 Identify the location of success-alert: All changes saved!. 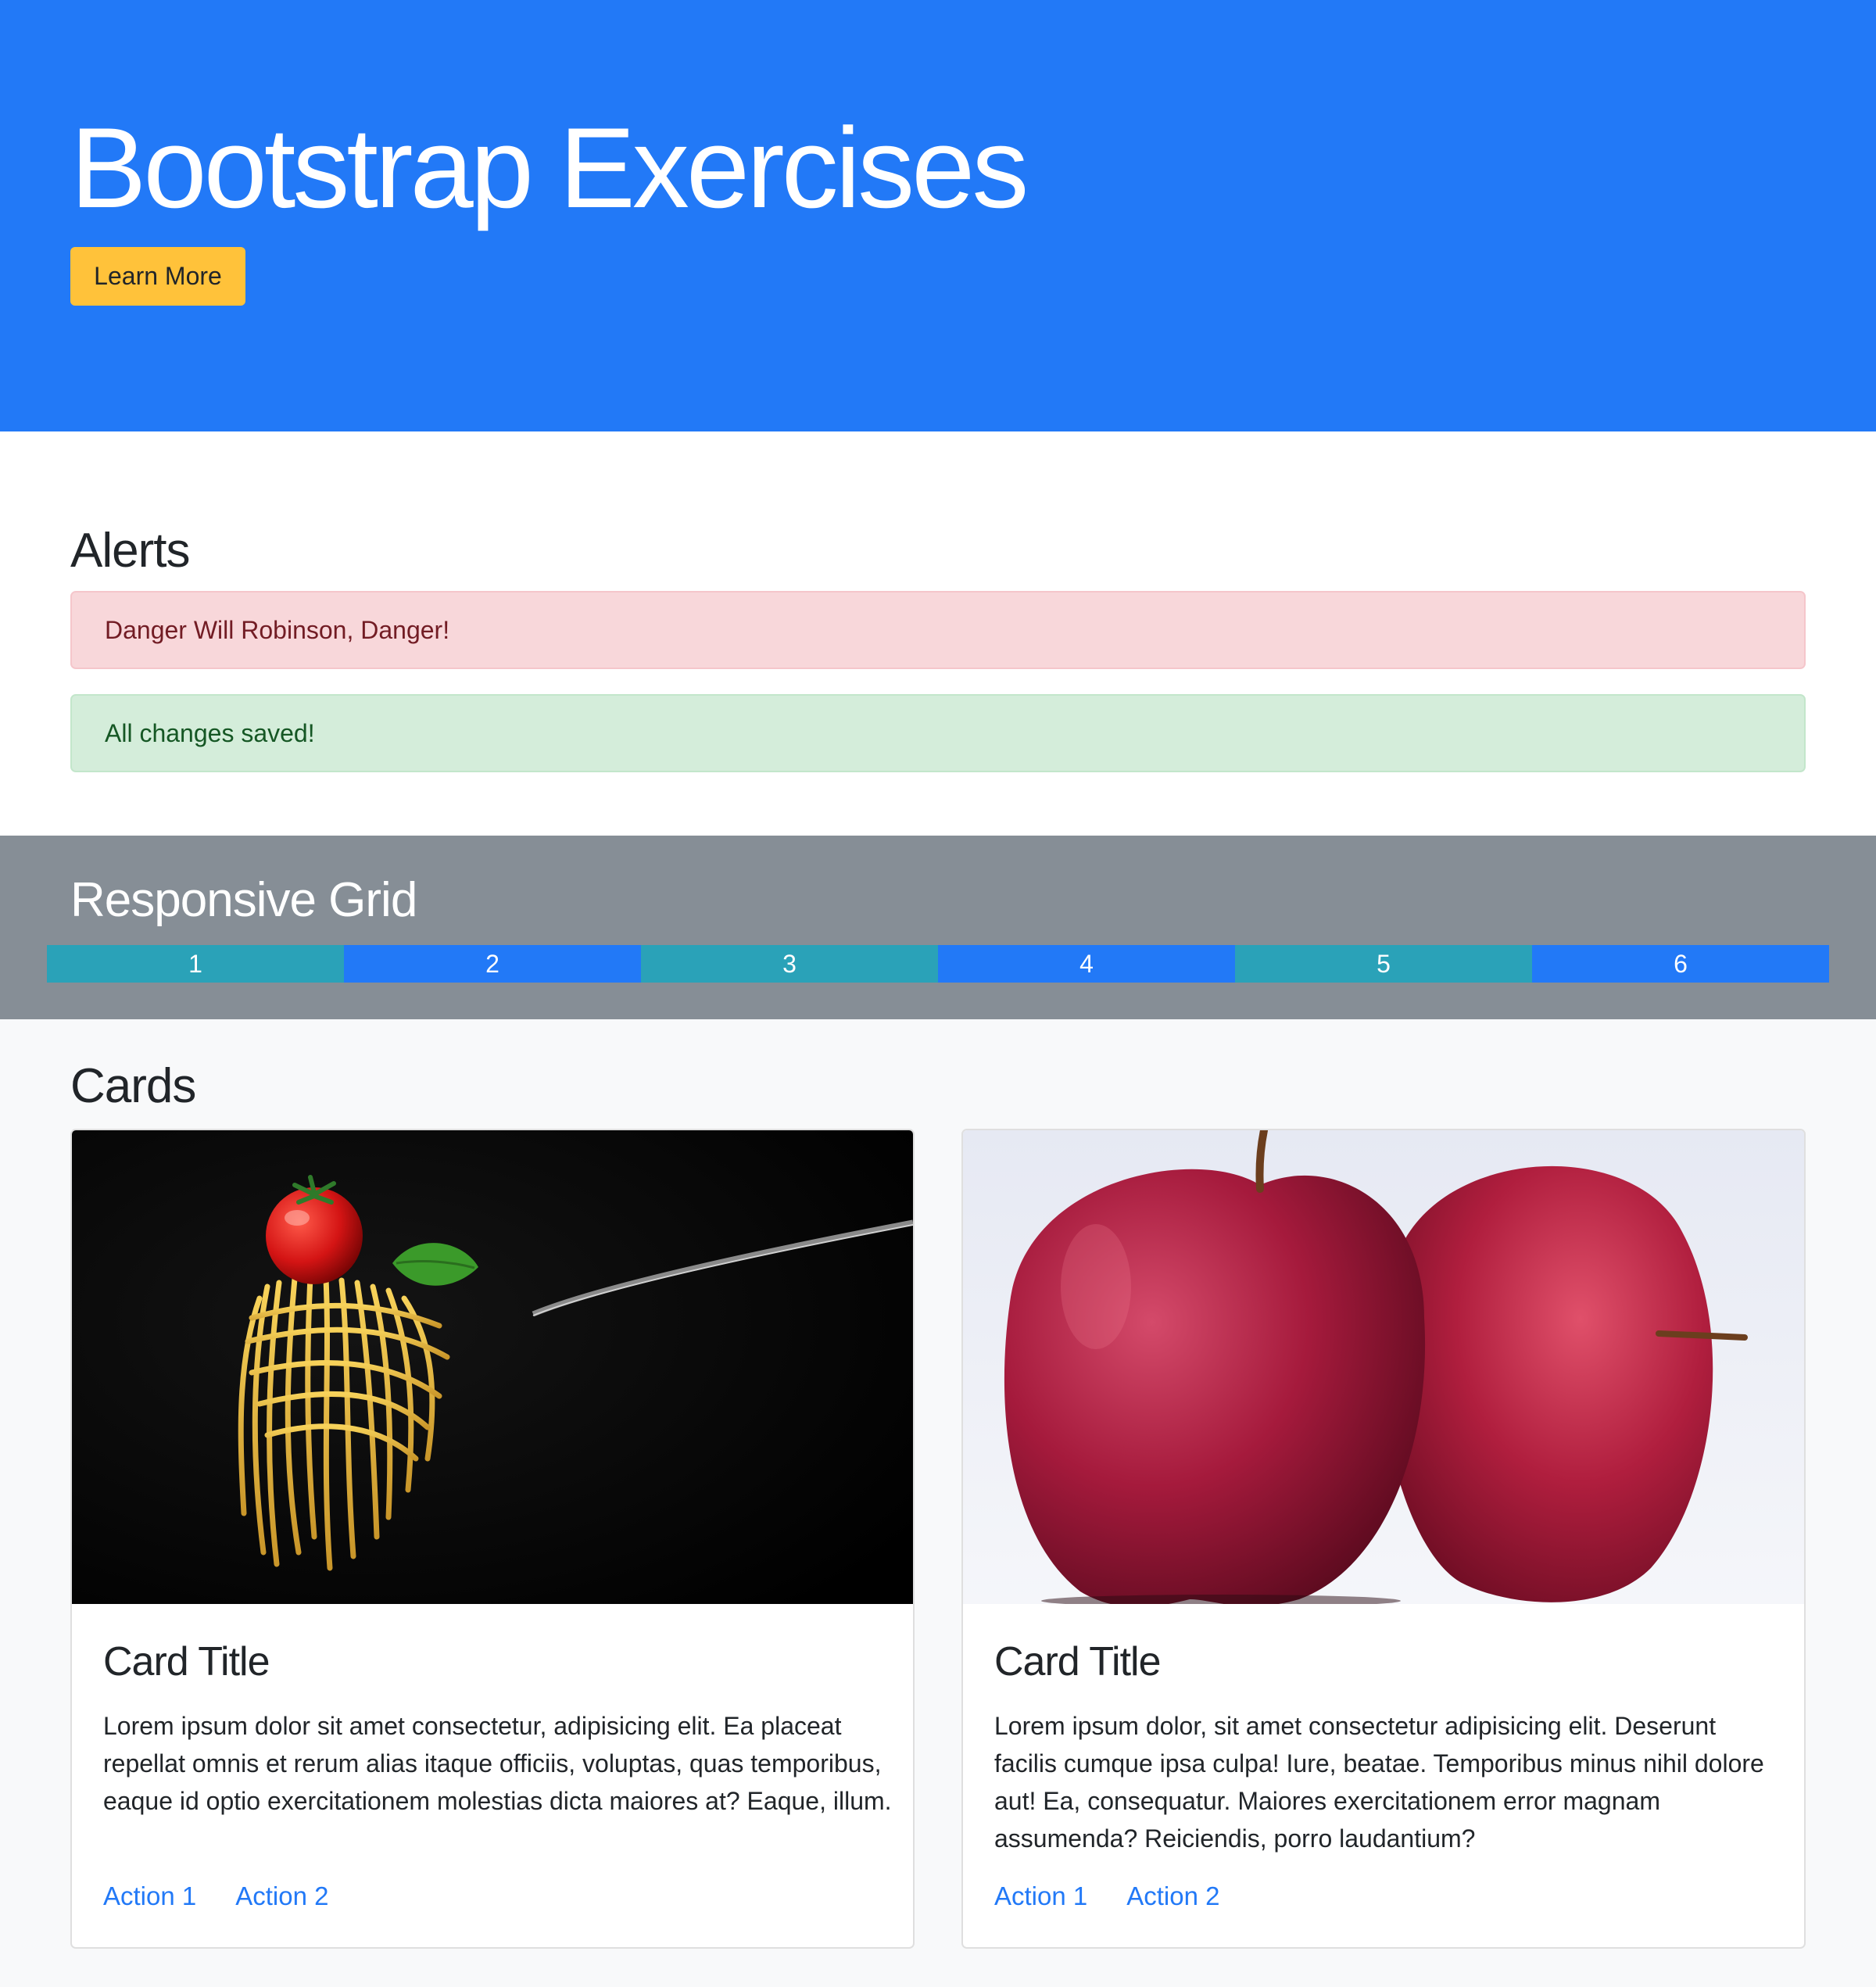
(938, 733).